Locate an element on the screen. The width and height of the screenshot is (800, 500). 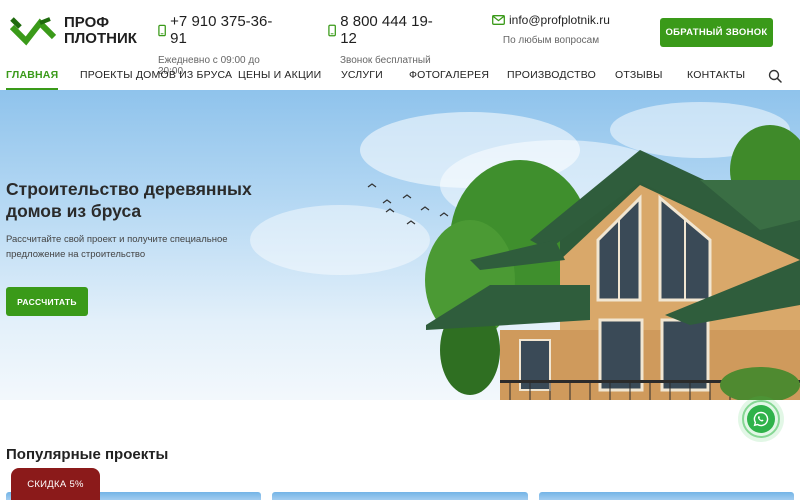
phone-1-number: +7 910 375-36-91 is located at coordinates (224, 30).